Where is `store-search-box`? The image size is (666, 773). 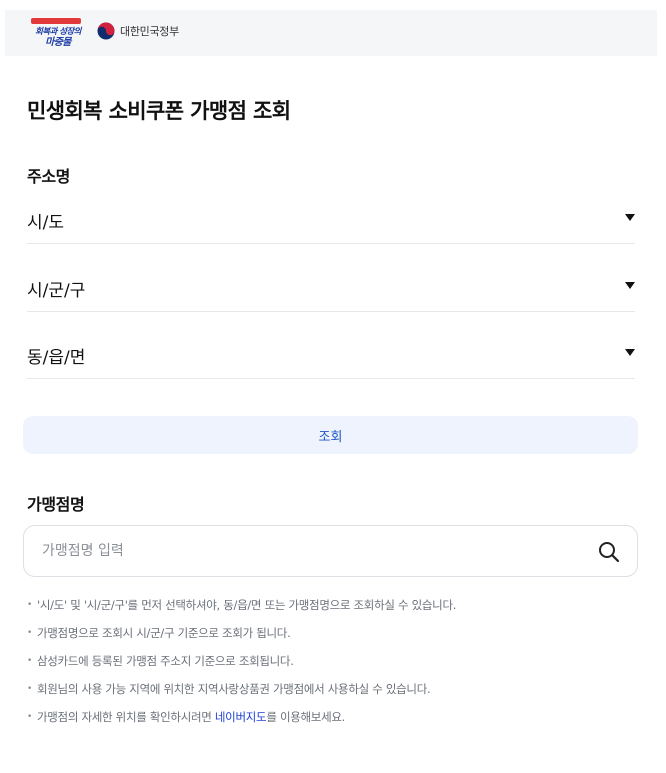
store-search-box is located at coordinates (330, 551).